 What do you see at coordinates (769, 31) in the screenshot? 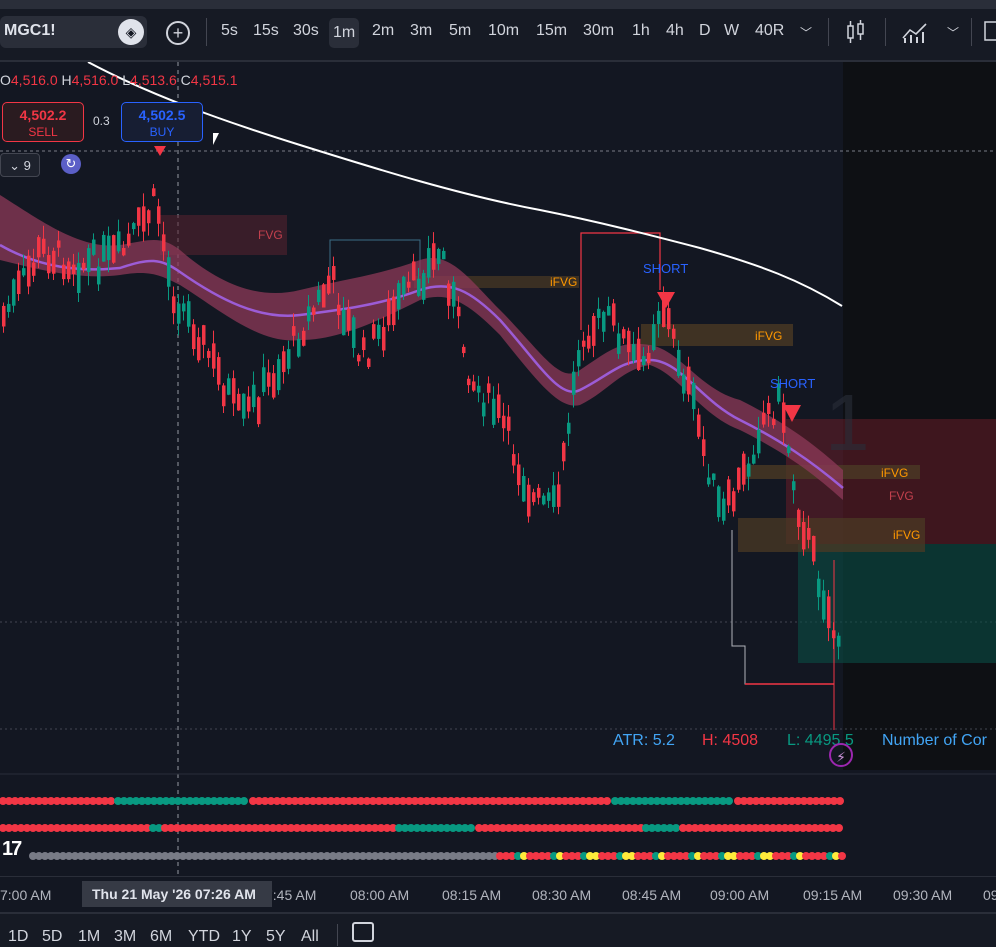
I see `interval-40r: 40R` at bounding box center [769, 31].